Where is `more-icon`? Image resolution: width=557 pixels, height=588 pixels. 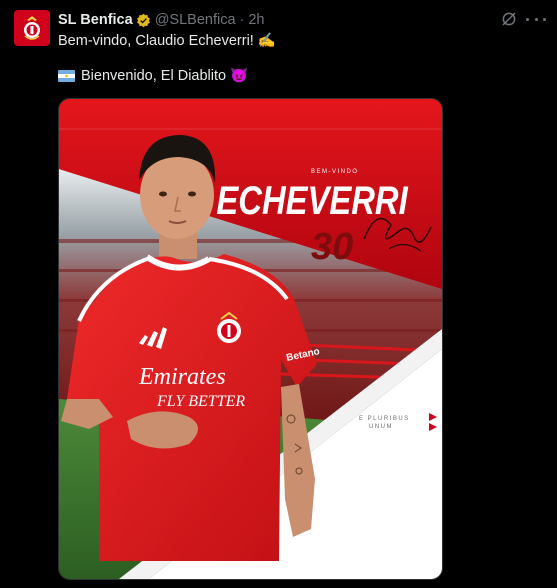 more-icon is located at coordinates (536, 19).